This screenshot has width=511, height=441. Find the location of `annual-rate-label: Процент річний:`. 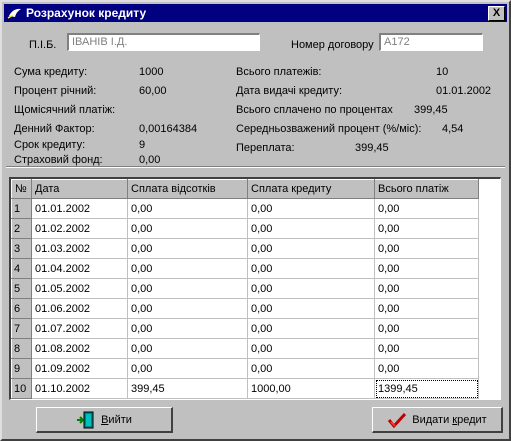

annual-rate-label: Процент річний: is located at coordinates (55, 91).